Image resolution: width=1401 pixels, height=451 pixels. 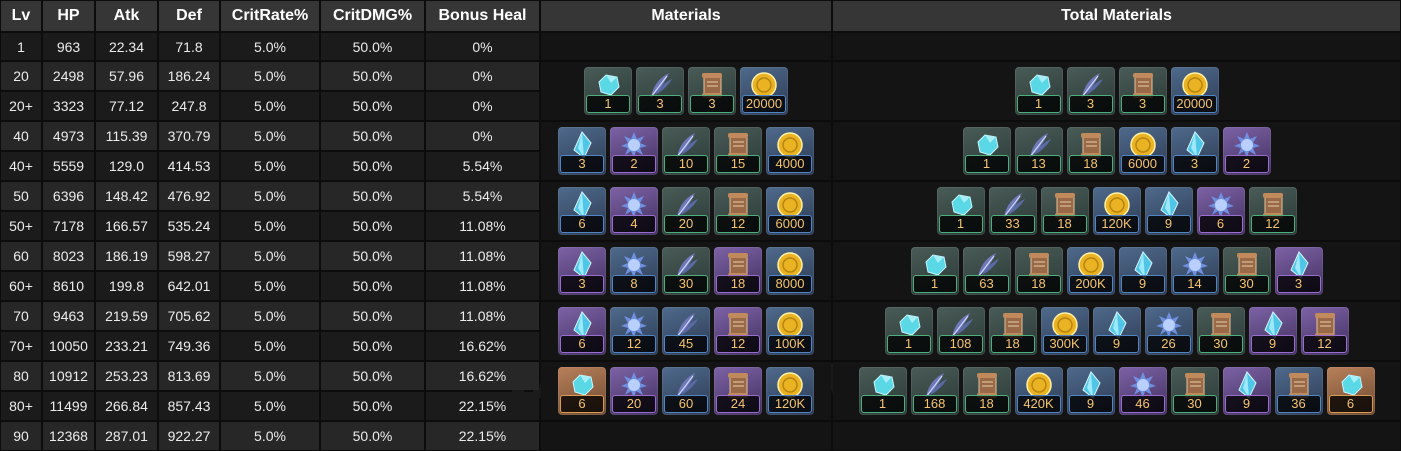 I want to click on stat-def-cell: 598.27, so click(x=189, y=256).